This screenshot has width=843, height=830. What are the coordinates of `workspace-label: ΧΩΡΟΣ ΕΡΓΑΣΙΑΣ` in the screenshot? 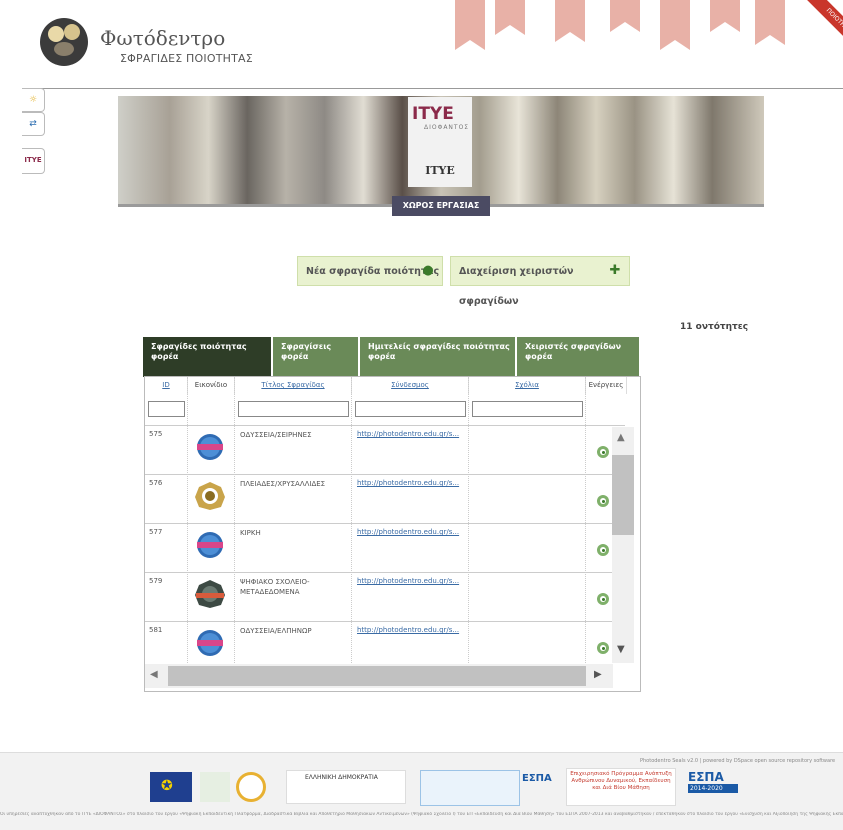 It's located at (441, 206).